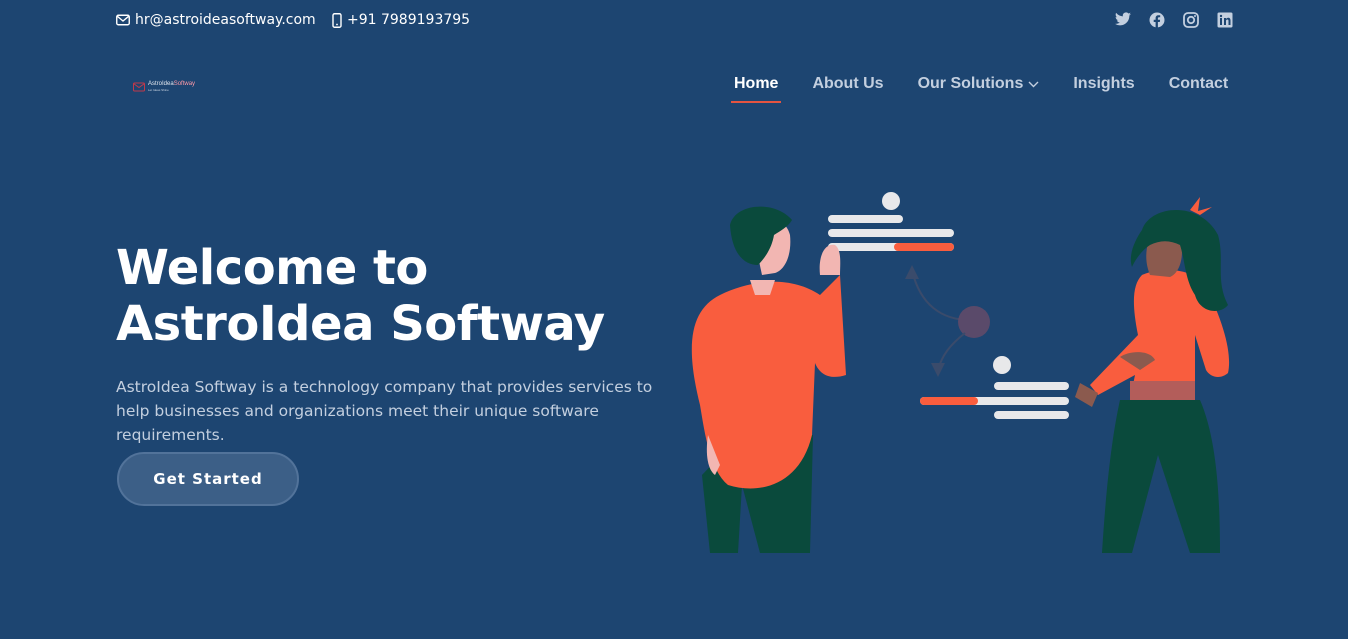  I want to click on brand-logo: AstroIdeaSoftway Let Ideas Shine, so click(169, 87).